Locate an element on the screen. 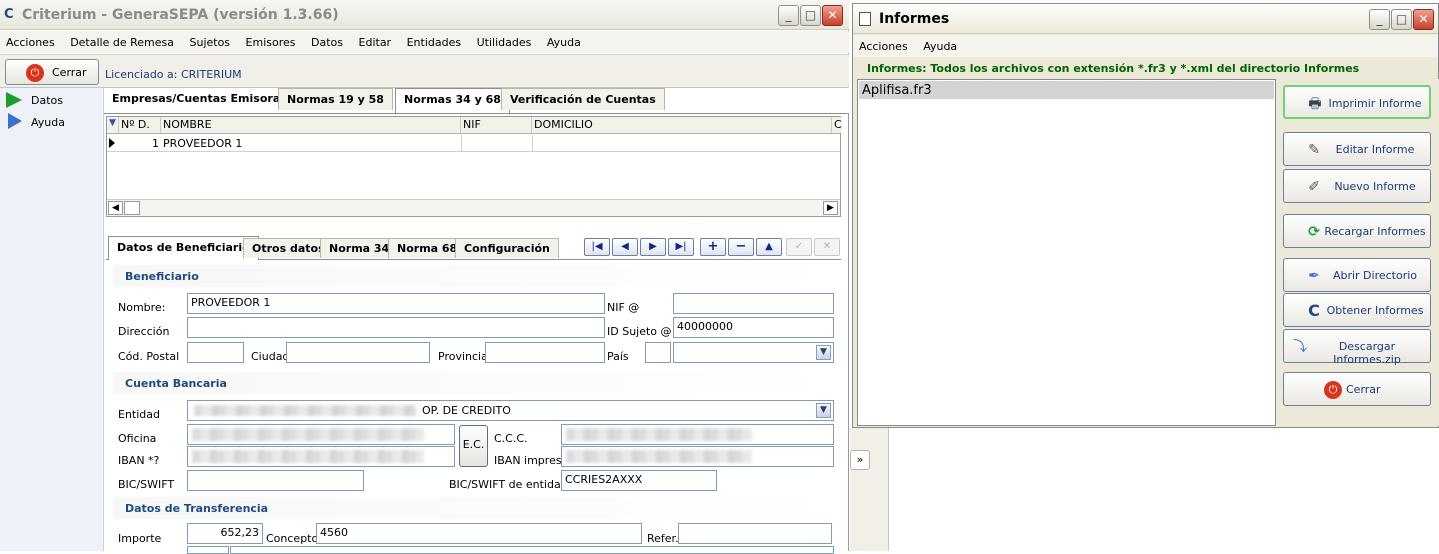 This screenshot has width=1439, height=554. scroll-thumb is located at coordinates (132, 208).